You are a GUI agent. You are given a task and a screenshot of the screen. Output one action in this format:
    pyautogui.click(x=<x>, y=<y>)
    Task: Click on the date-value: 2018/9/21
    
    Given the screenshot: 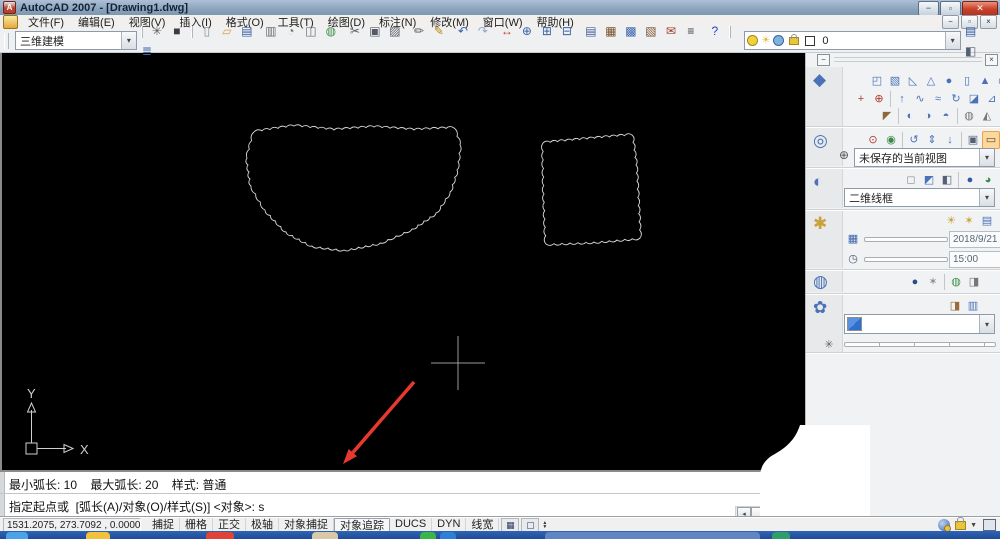 What is the action you would take?
    pyautogui.click(x=974, y=239)
    